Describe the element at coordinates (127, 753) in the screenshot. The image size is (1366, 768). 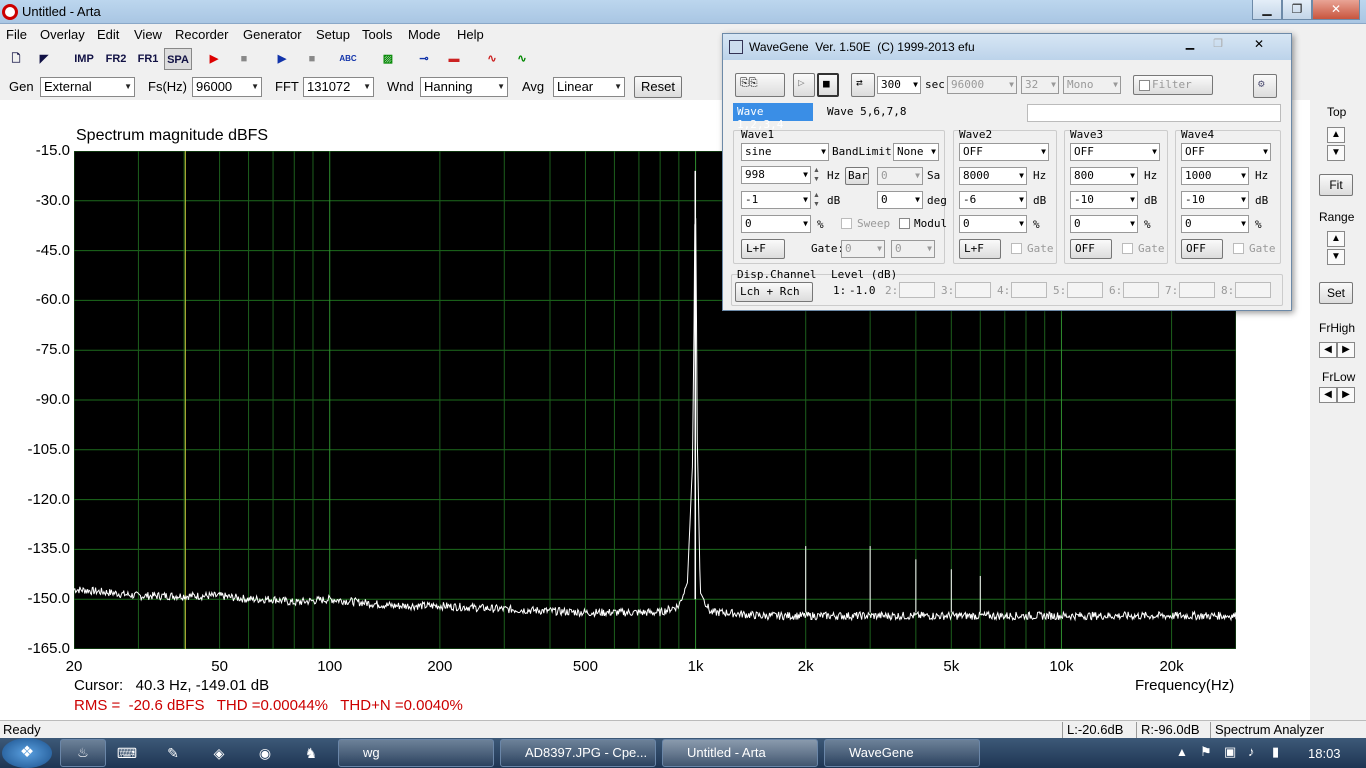
I see `taskbar-keyboard-icon: ⌨` at that location.